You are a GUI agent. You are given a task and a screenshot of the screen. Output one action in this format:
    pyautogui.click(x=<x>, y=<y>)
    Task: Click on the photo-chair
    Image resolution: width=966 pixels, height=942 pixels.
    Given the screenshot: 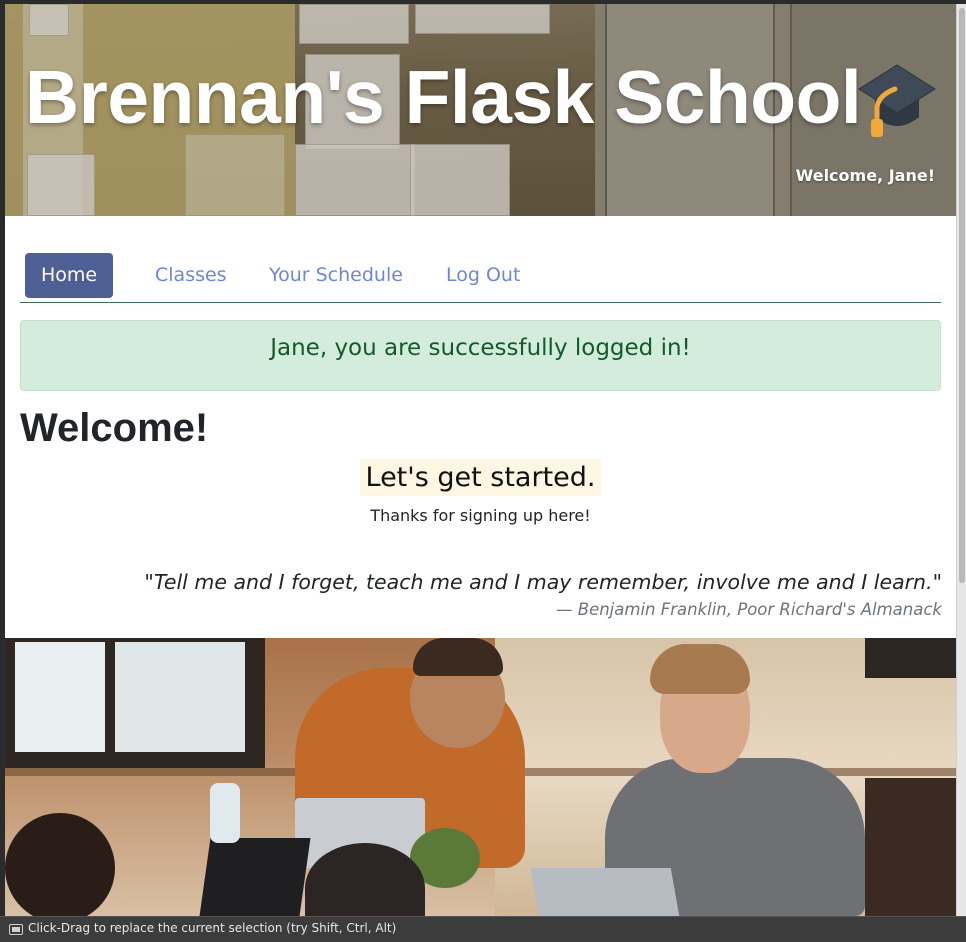 What is the action you would take?
    pyautogui.click(x=910, y=847)
    